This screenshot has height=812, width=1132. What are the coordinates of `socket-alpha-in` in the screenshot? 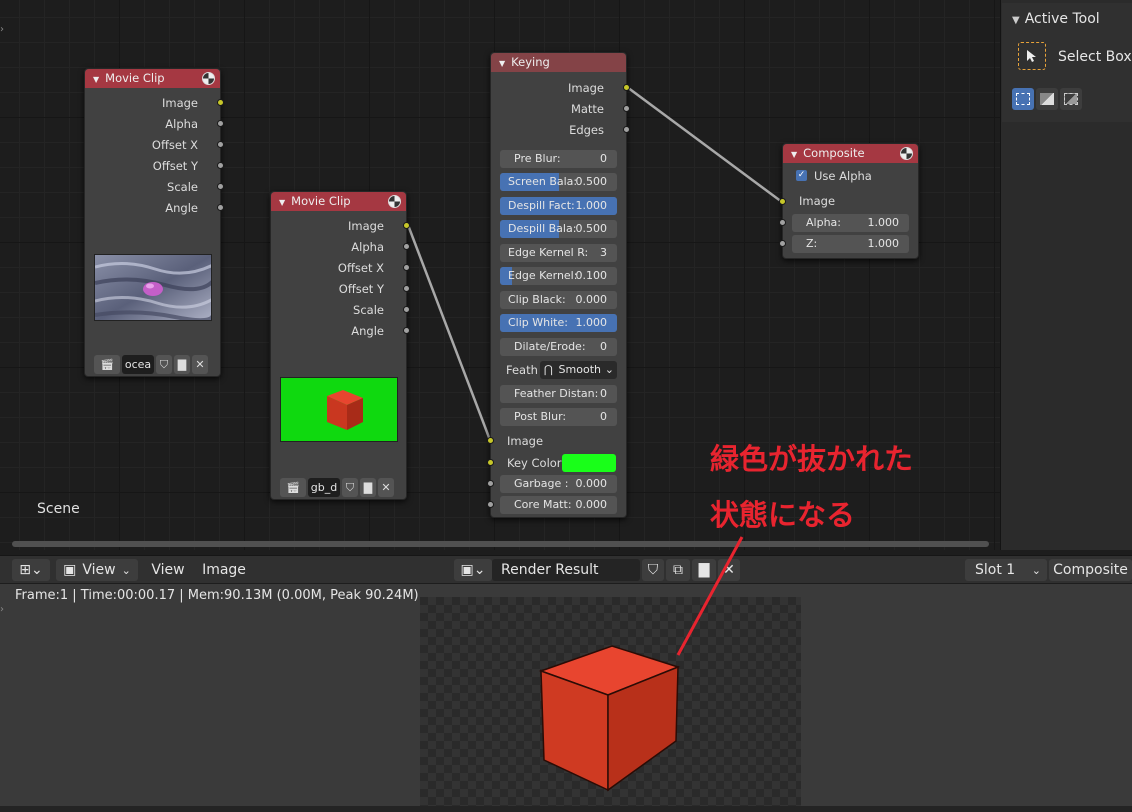 It's located at (782, 222).